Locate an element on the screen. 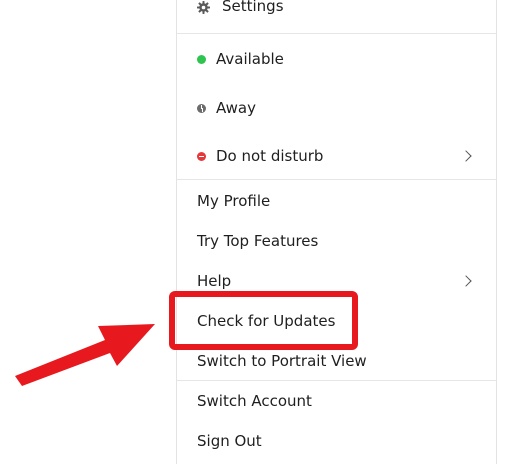  menu-item-label: Settings is located at coordinates (253, 7).